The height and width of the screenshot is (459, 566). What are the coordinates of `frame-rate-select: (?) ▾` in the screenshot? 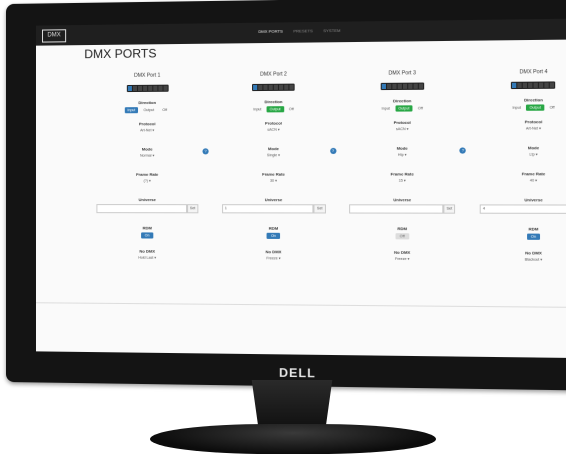 It's located at (147, 181).